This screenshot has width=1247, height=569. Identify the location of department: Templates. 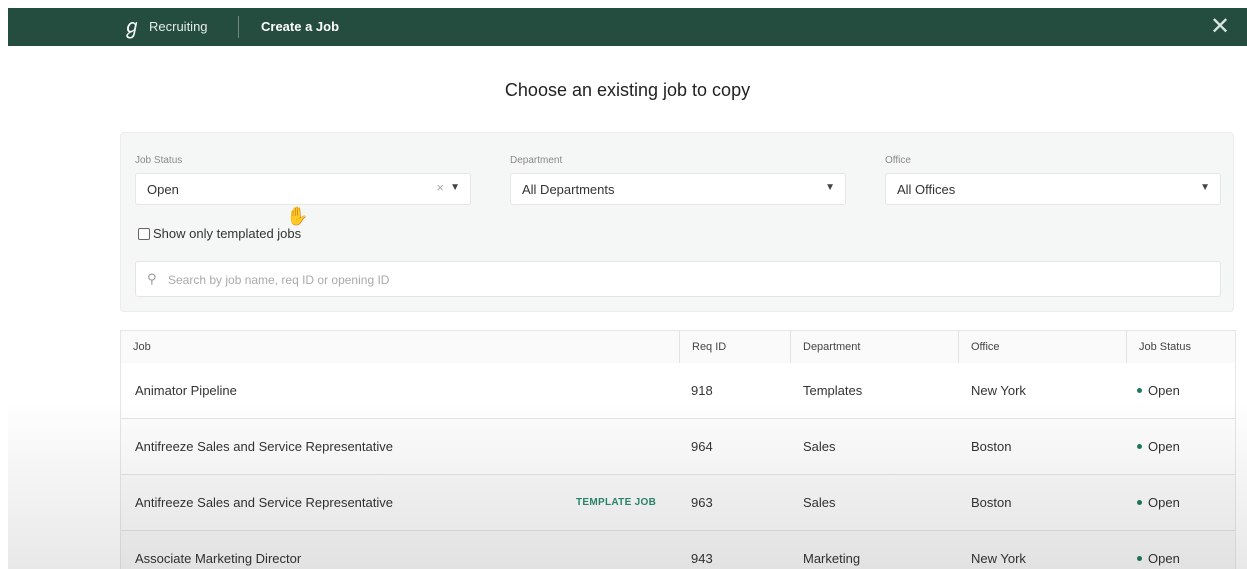
(833, 390).